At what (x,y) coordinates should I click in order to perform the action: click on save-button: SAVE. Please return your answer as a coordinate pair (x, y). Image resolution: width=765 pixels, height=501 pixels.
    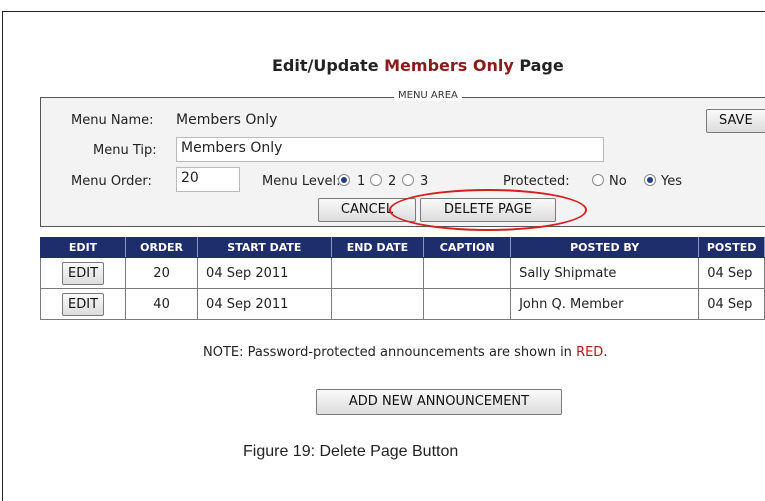
    Looking at the image, I should click on (735, 121).